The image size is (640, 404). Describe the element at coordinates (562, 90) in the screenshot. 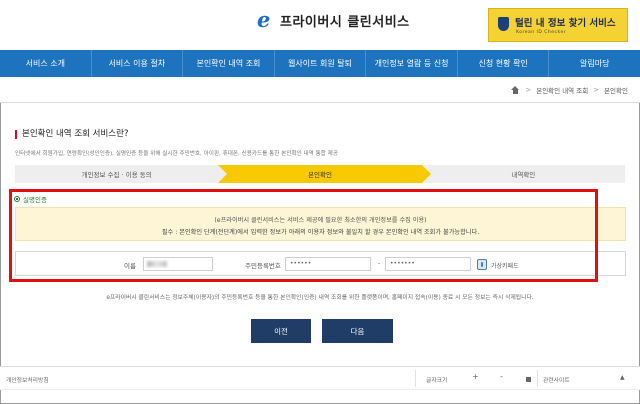

I see `breadcrumb-item: 본인확인 내역 조회` at that location.